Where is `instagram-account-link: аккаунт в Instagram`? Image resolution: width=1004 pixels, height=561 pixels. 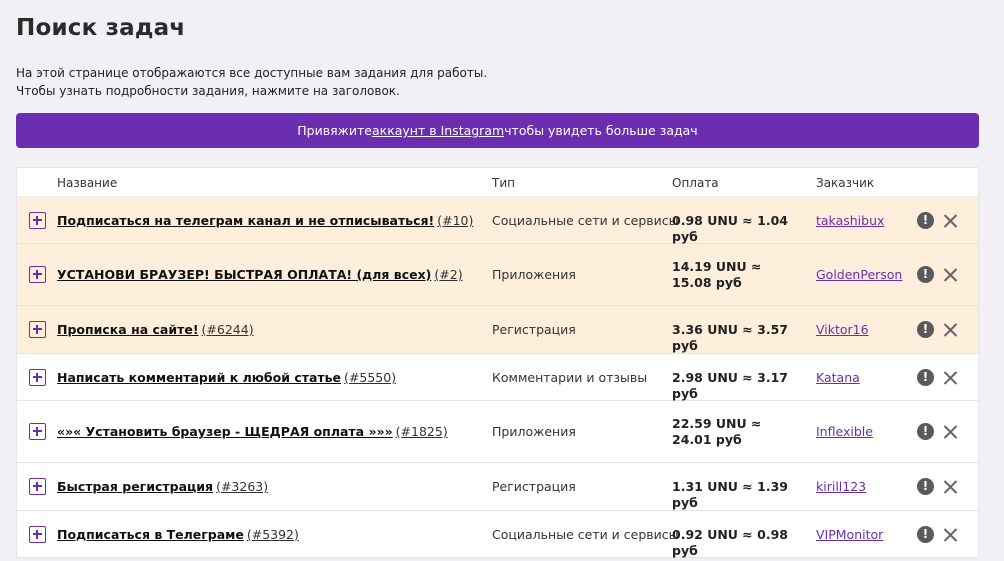 instagram-account-link: аккаунт в Instagram is located at coordinates (438, 130).